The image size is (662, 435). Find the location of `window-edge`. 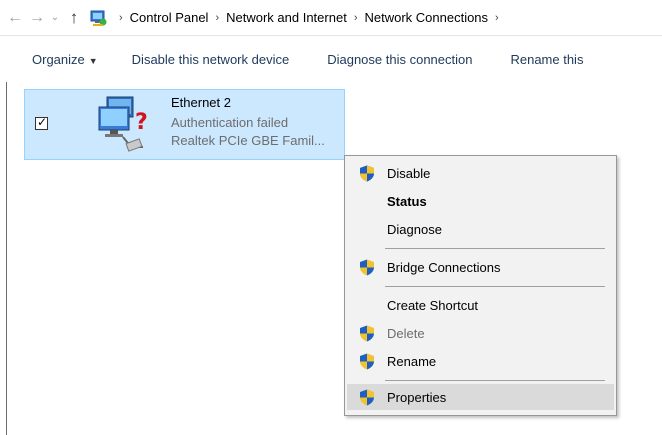

window-edge is located at coordinates (6, 258).